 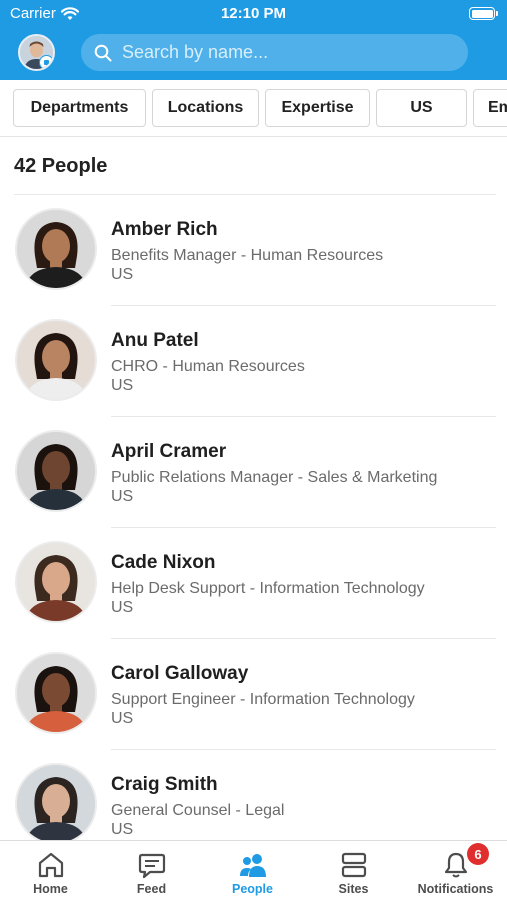 What do you see at coordinates (317, 108) in the screenshot?
I see `filter-chip-expertise: Expertise` at bounding box center [317, 108].